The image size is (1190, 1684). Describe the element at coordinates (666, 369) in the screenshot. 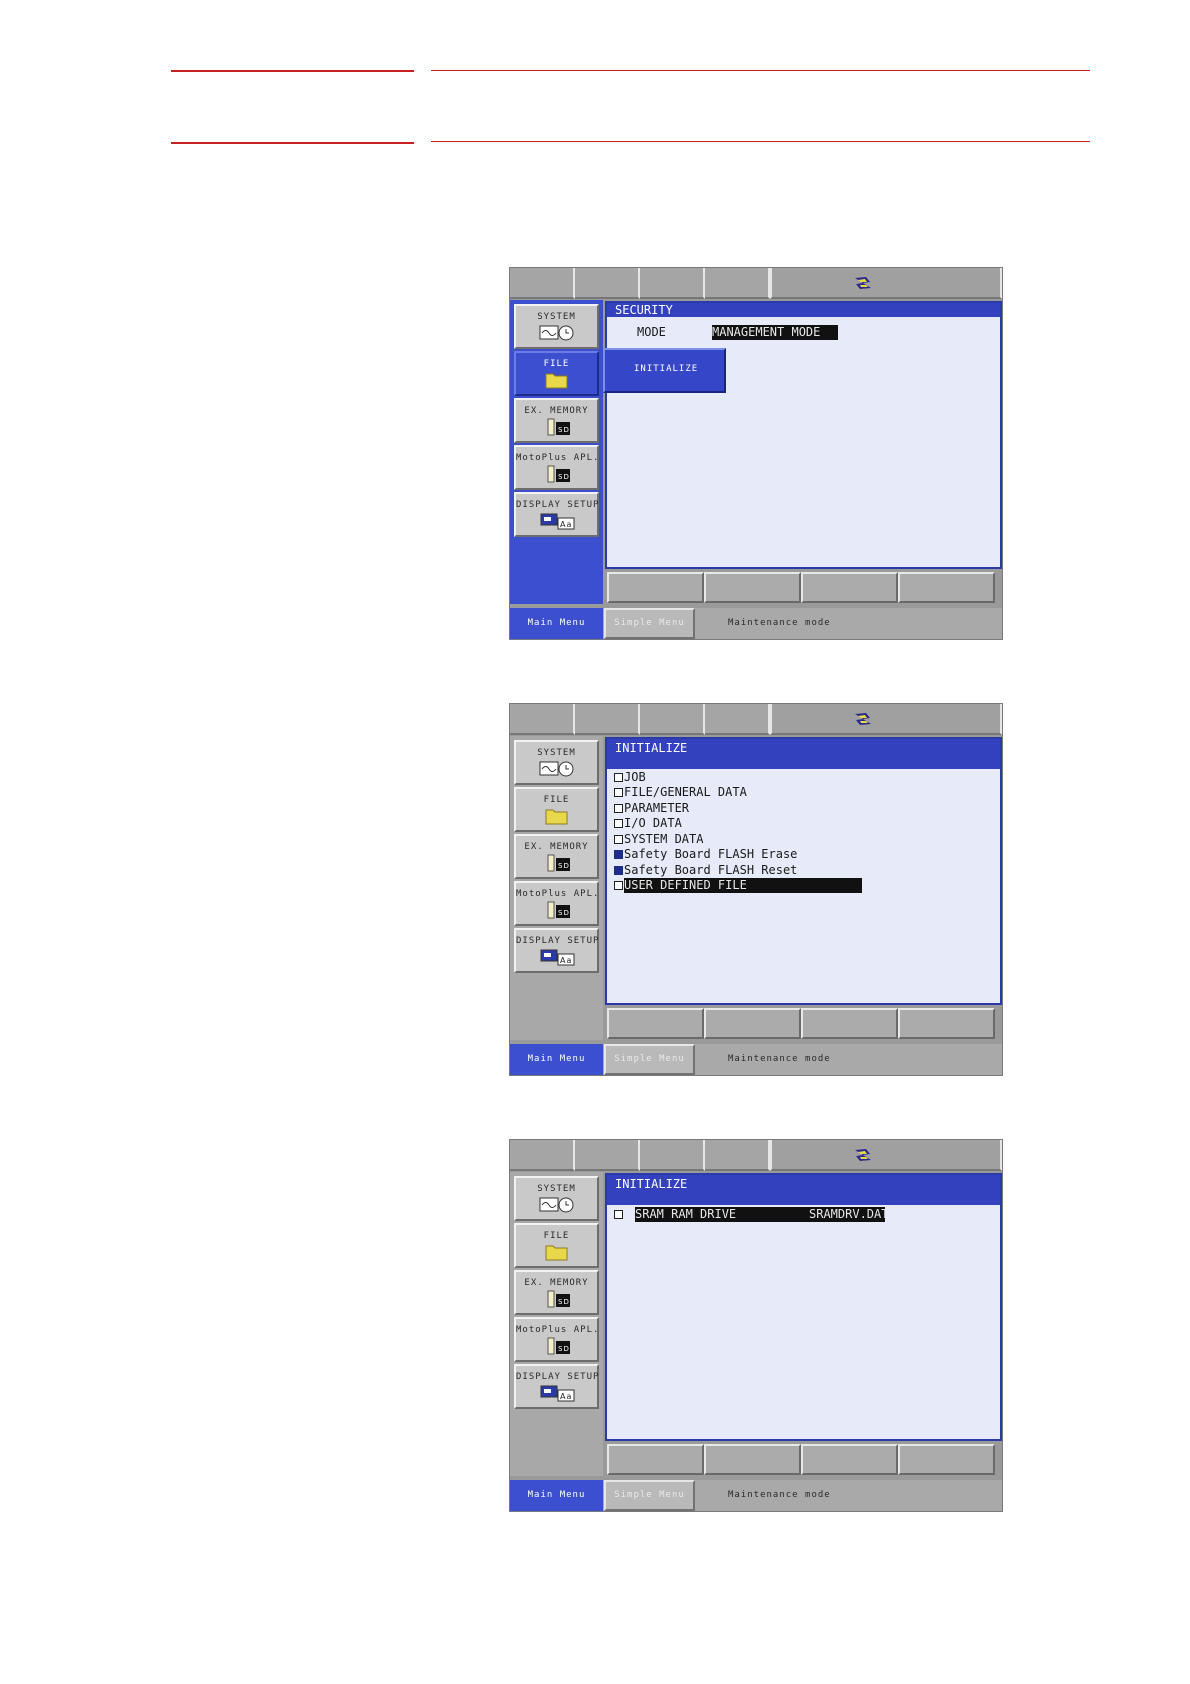

I see `submenu-initialize: INITIALIZE` at that location.